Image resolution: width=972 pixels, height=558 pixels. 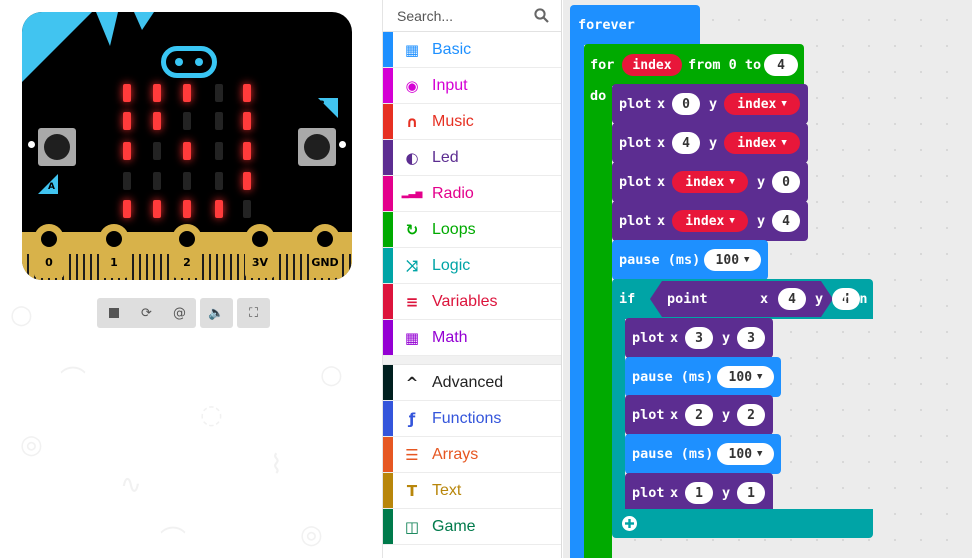 What do you see at coordinates (127, 121) in the screenshot?
I see `led-r1-c0` at bounding box center [127, 121].